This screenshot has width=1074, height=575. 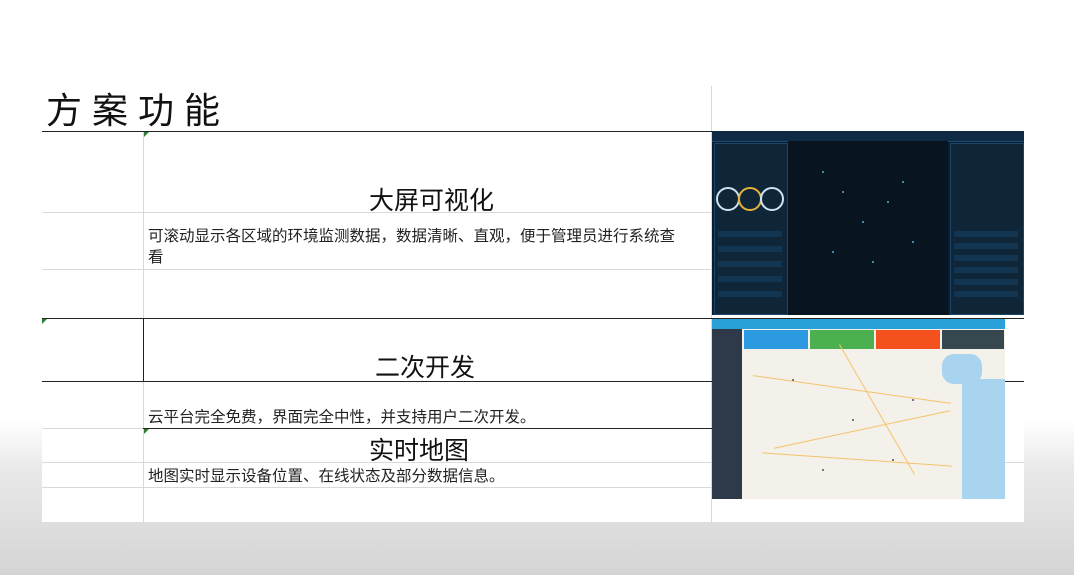 What do you see at coordinates (326, 476) in the screenshot?
I see `section-description-realtime-map: 地图实时显示设备位置、在线状态及部分数据信息。` at bounding box center [326, 476].